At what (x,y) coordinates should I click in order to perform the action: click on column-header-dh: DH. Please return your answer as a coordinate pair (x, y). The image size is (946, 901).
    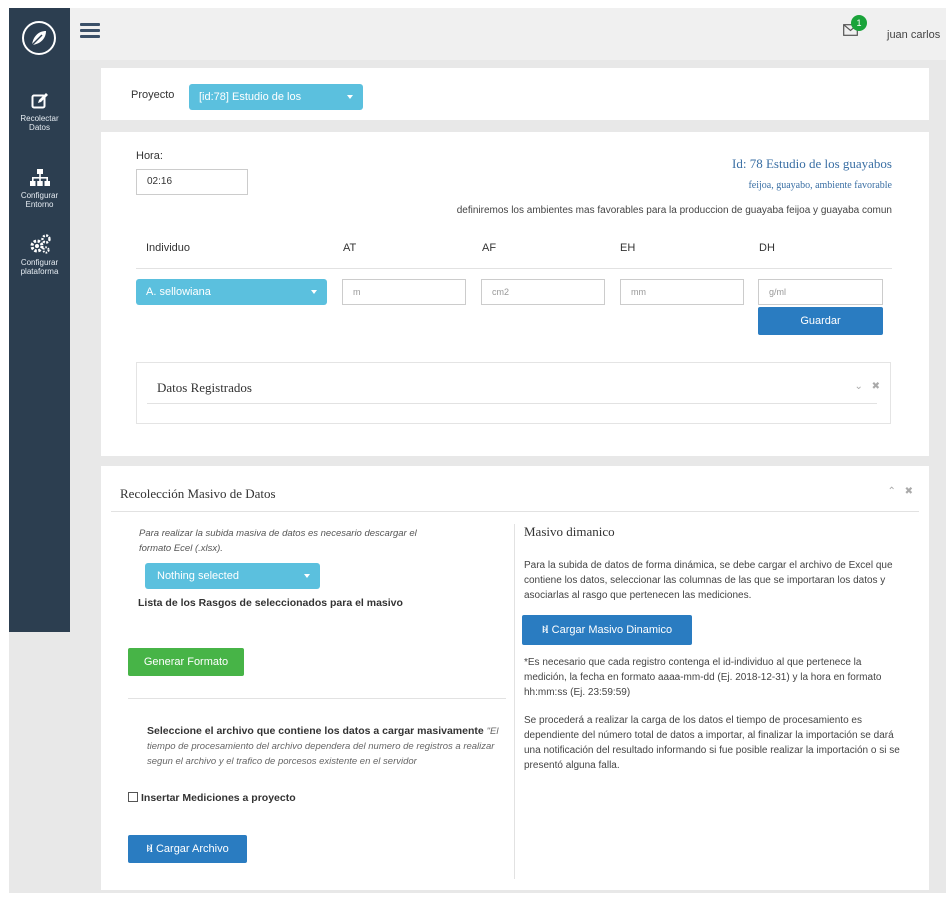
    Looking at the image, I should click on (767, 248).